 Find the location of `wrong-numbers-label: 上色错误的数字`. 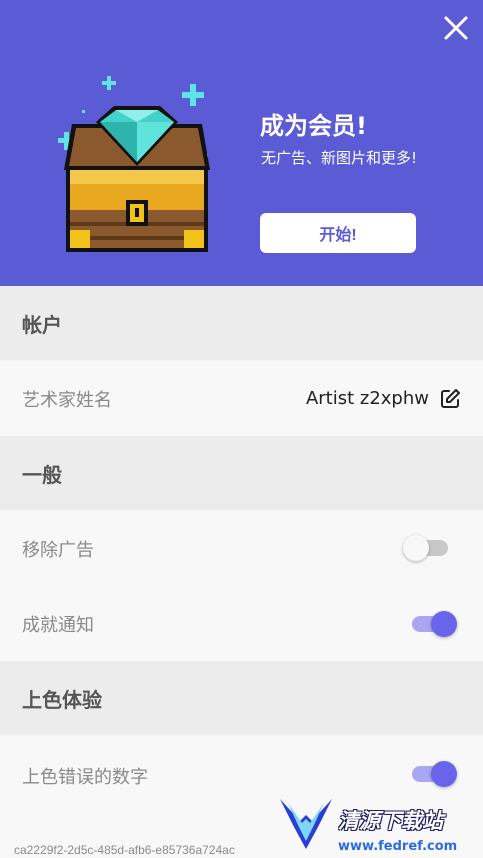

wrong-numbers-label: 上色错误的数字 is located at coordinates (85, 777).